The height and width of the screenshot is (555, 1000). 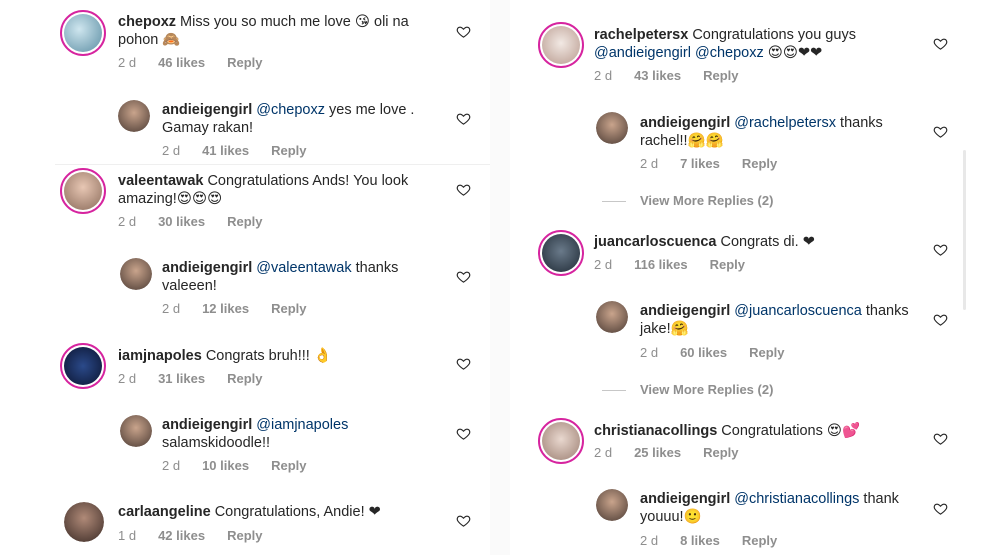 I want to click on comment-meta: 2 d 30 likes Reply, so click(x=201, y=221).